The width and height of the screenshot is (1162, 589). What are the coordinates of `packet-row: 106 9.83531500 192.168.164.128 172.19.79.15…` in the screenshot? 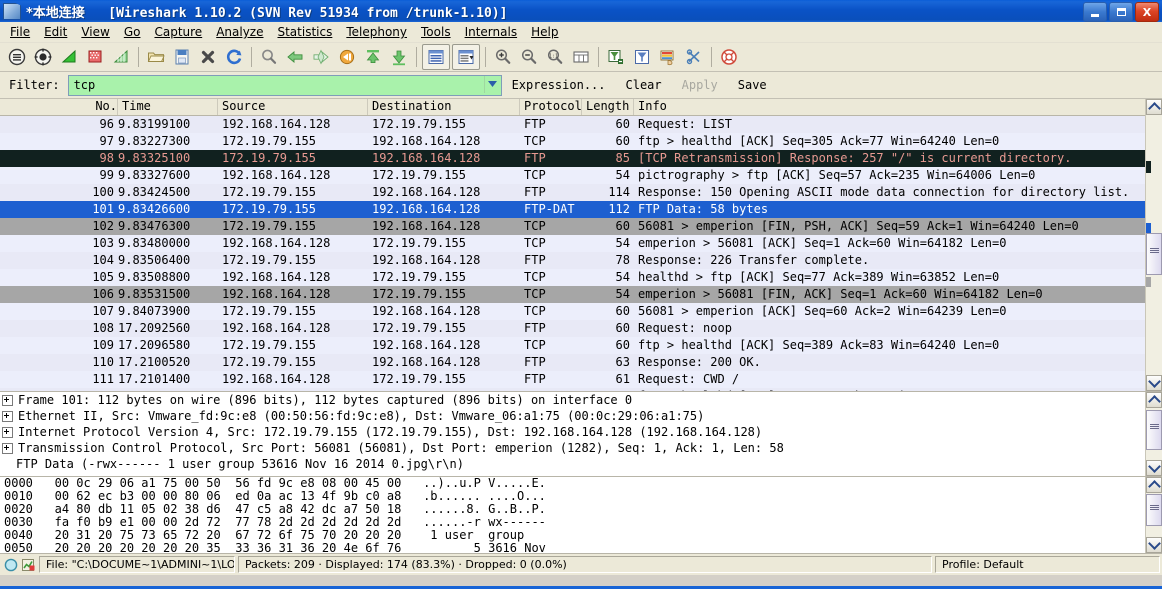 It's located at (581, 294).